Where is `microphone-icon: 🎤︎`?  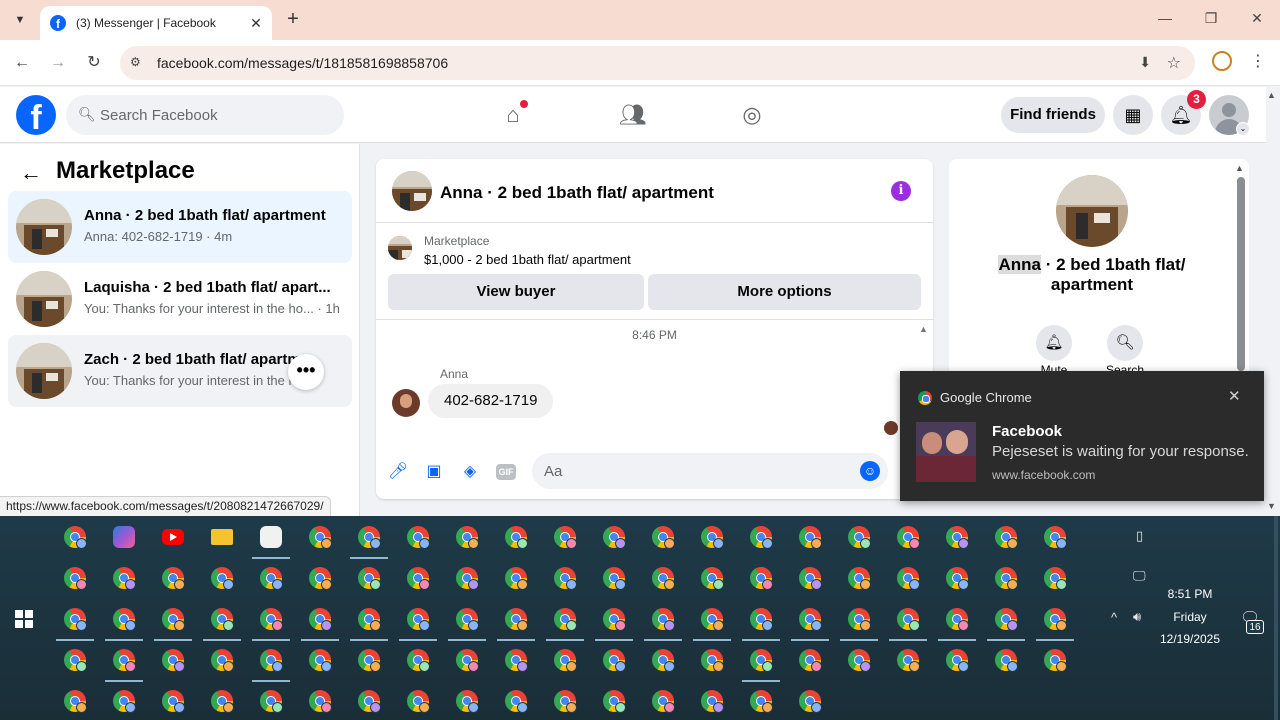 microphone-icon: 🎤︎ is located at coordinates (398, 472).